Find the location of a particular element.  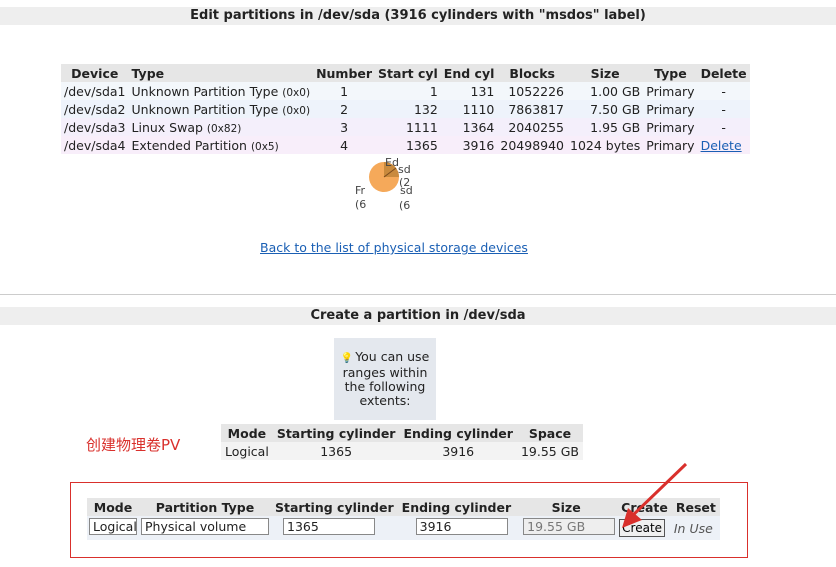

mode-select: Logical is located at coordinates (113, 526).